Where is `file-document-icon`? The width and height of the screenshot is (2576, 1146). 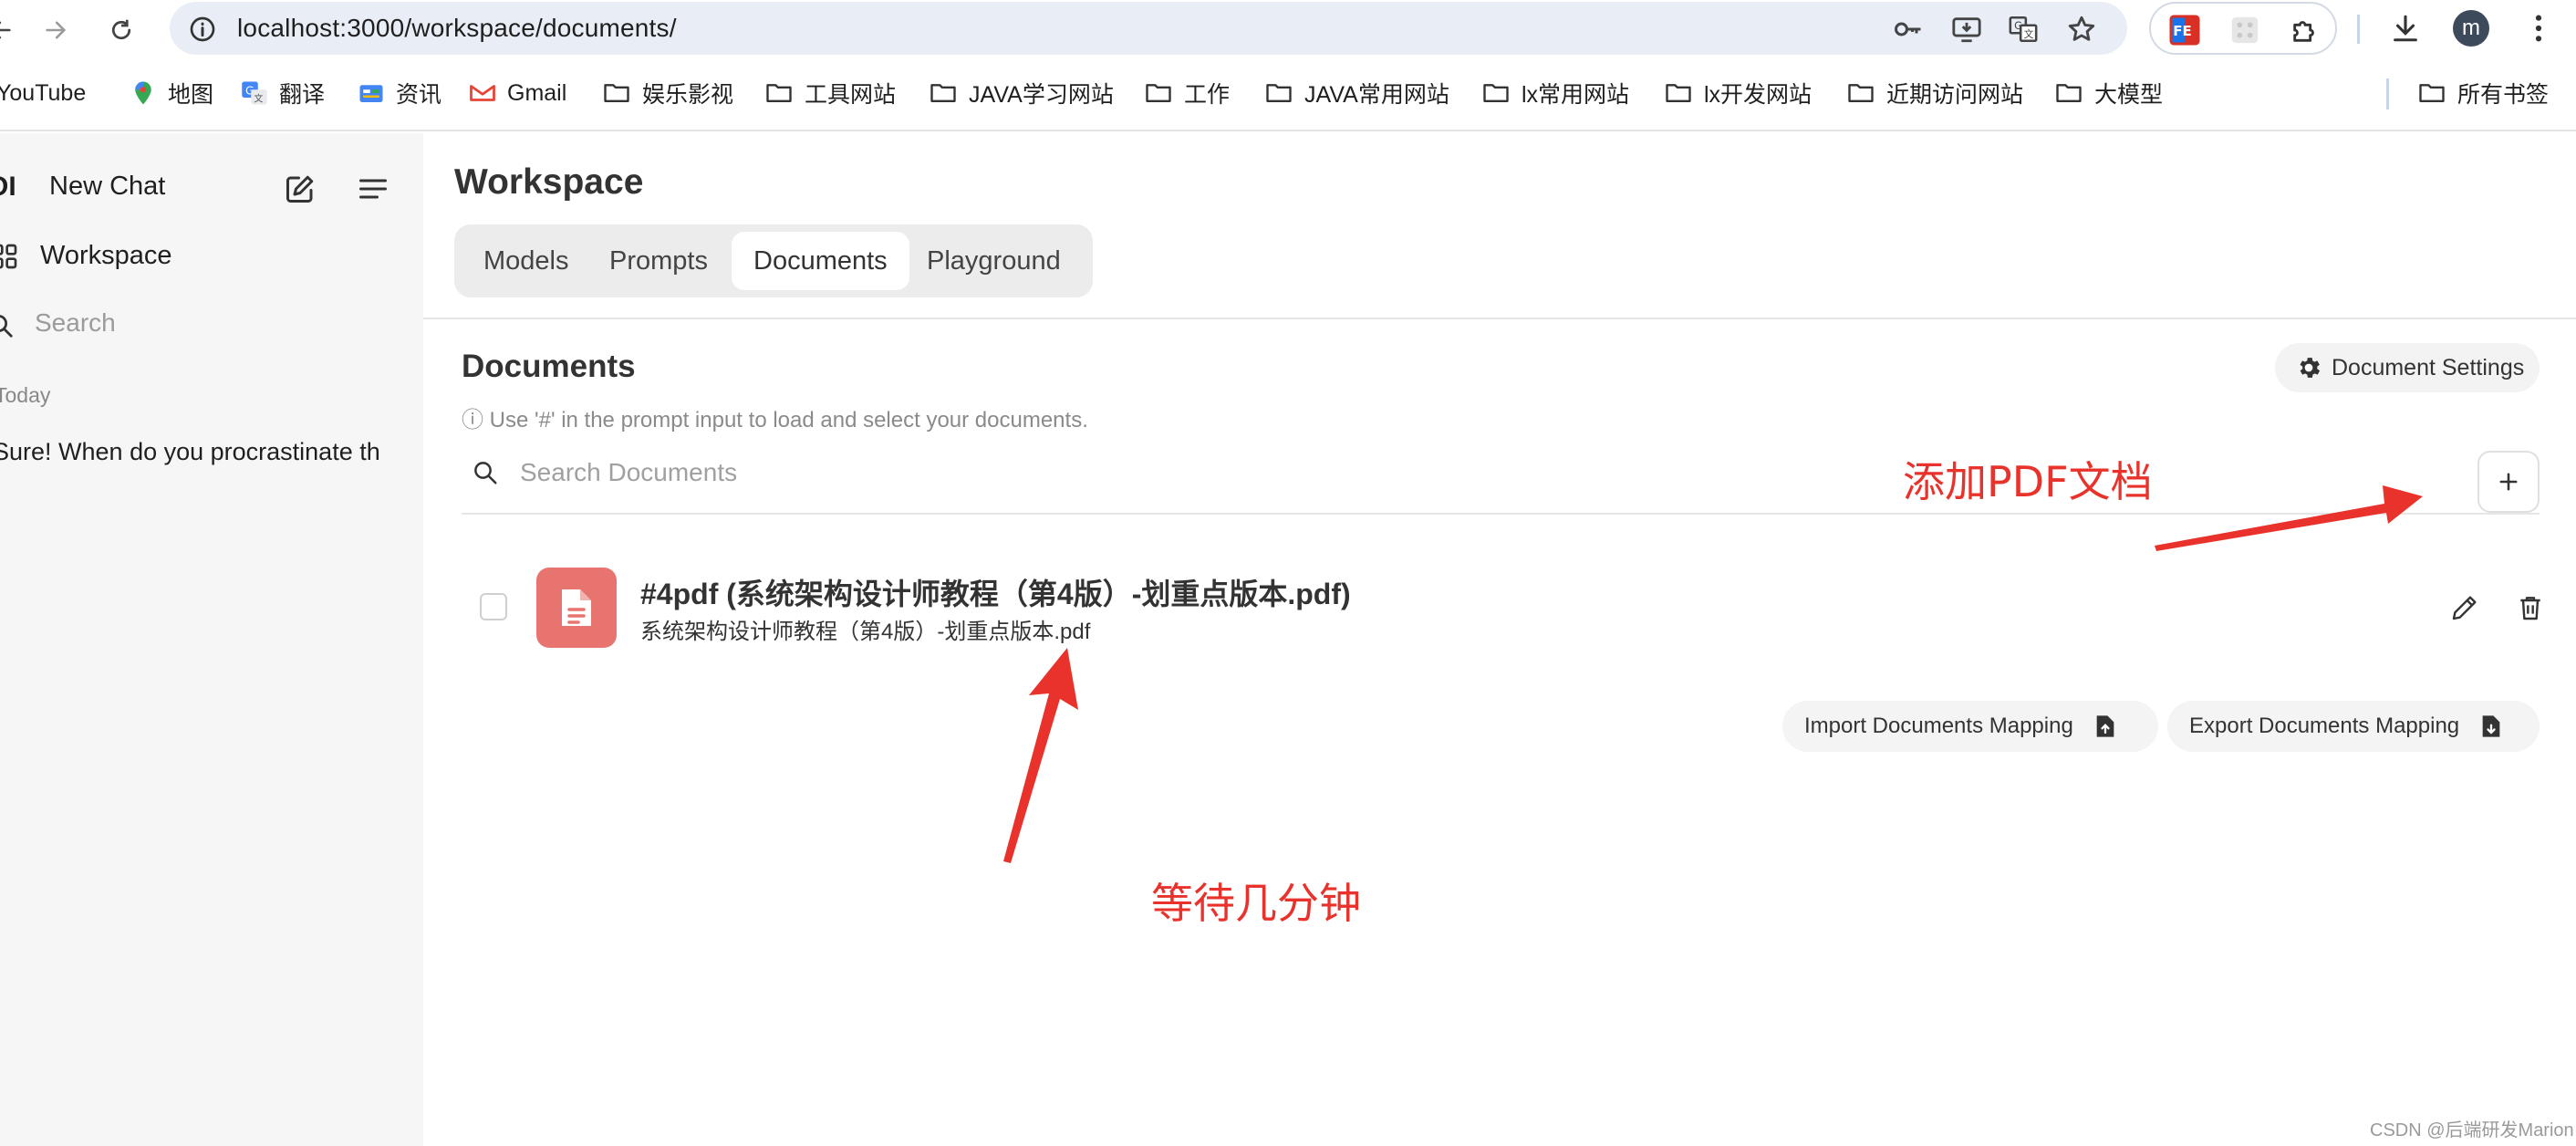 file-document-icon is located at coordinates (576, 608).